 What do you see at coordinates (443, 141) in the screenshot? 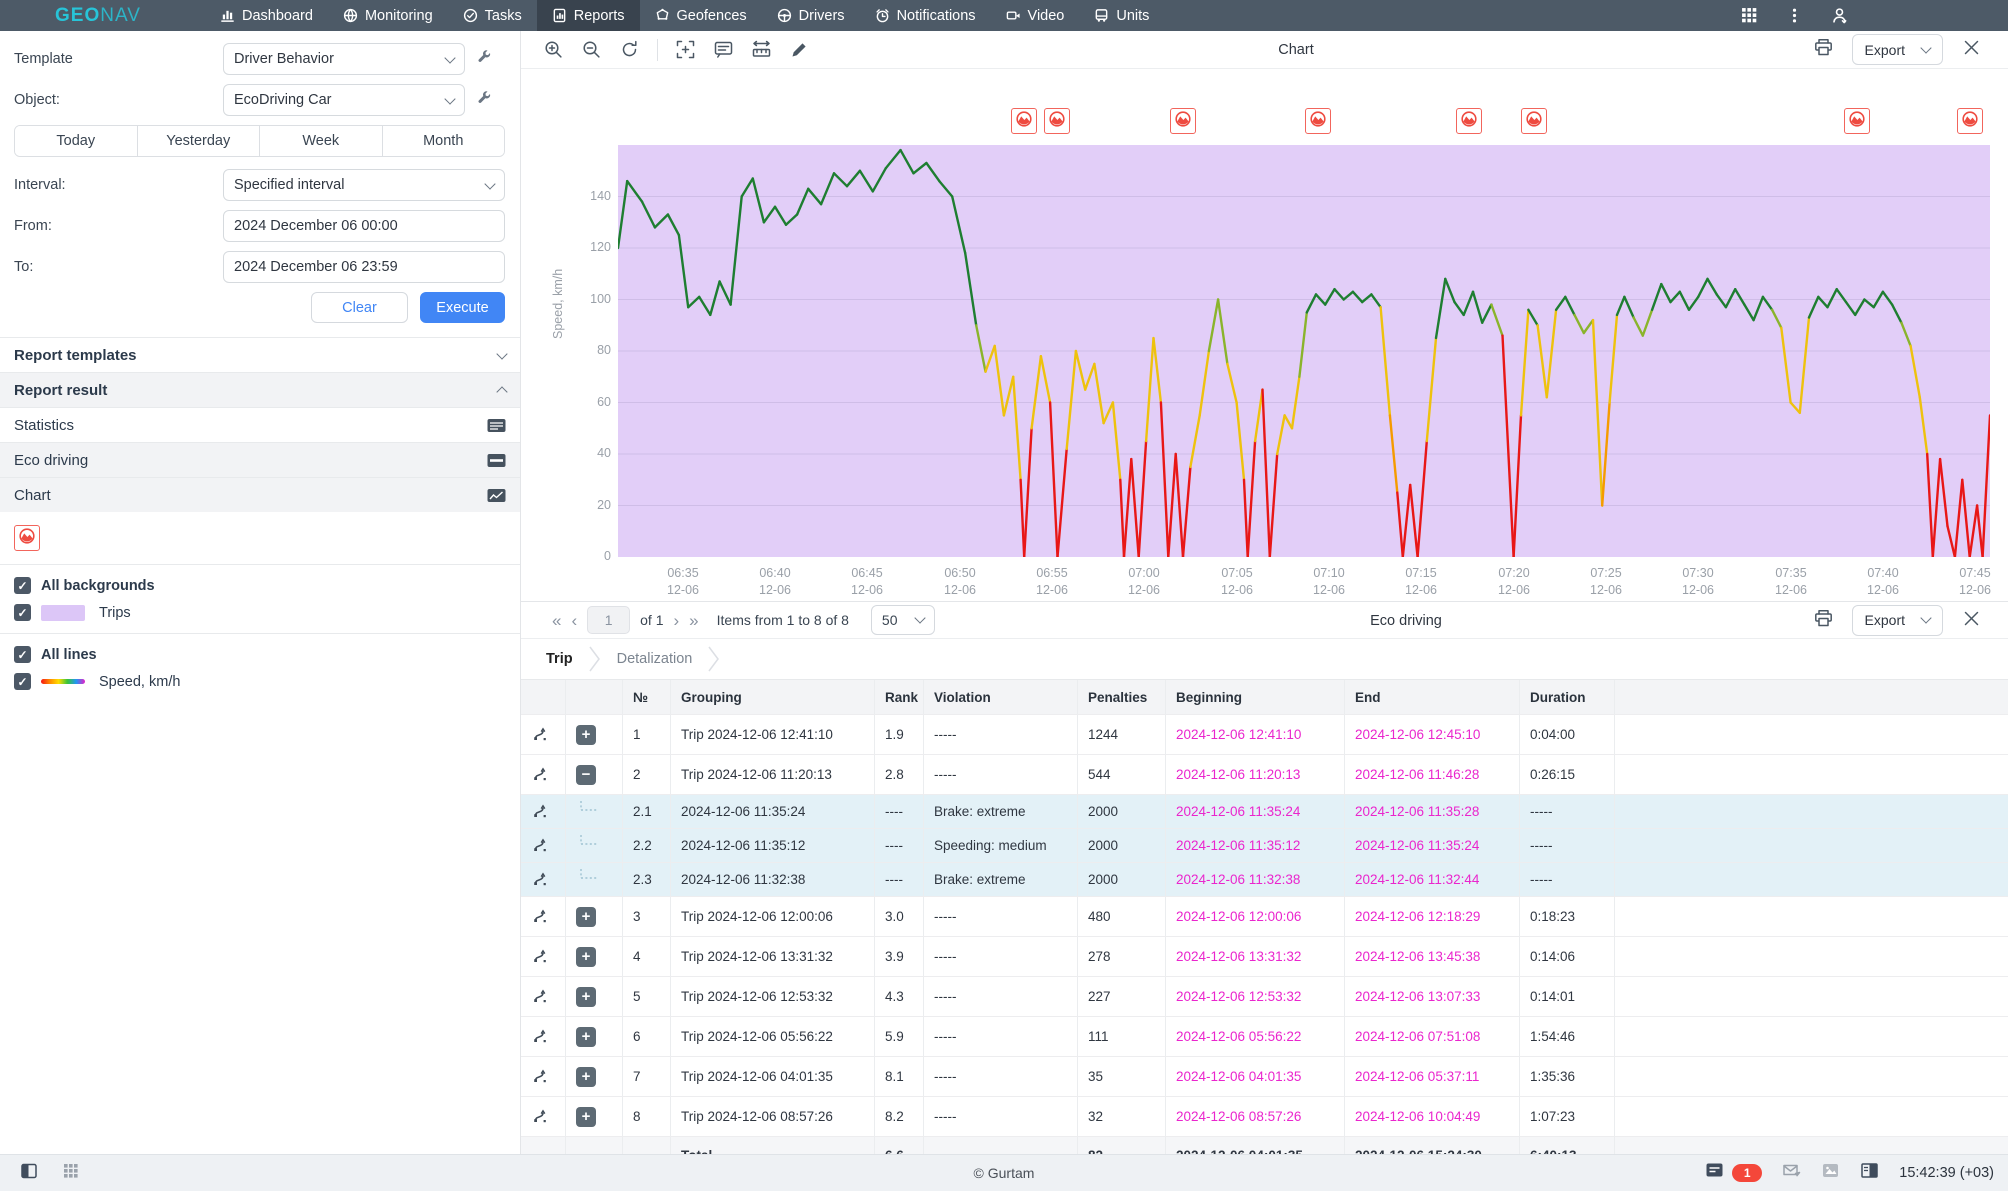
I see `range-button-month: Month` at bounding box center [443, 141].